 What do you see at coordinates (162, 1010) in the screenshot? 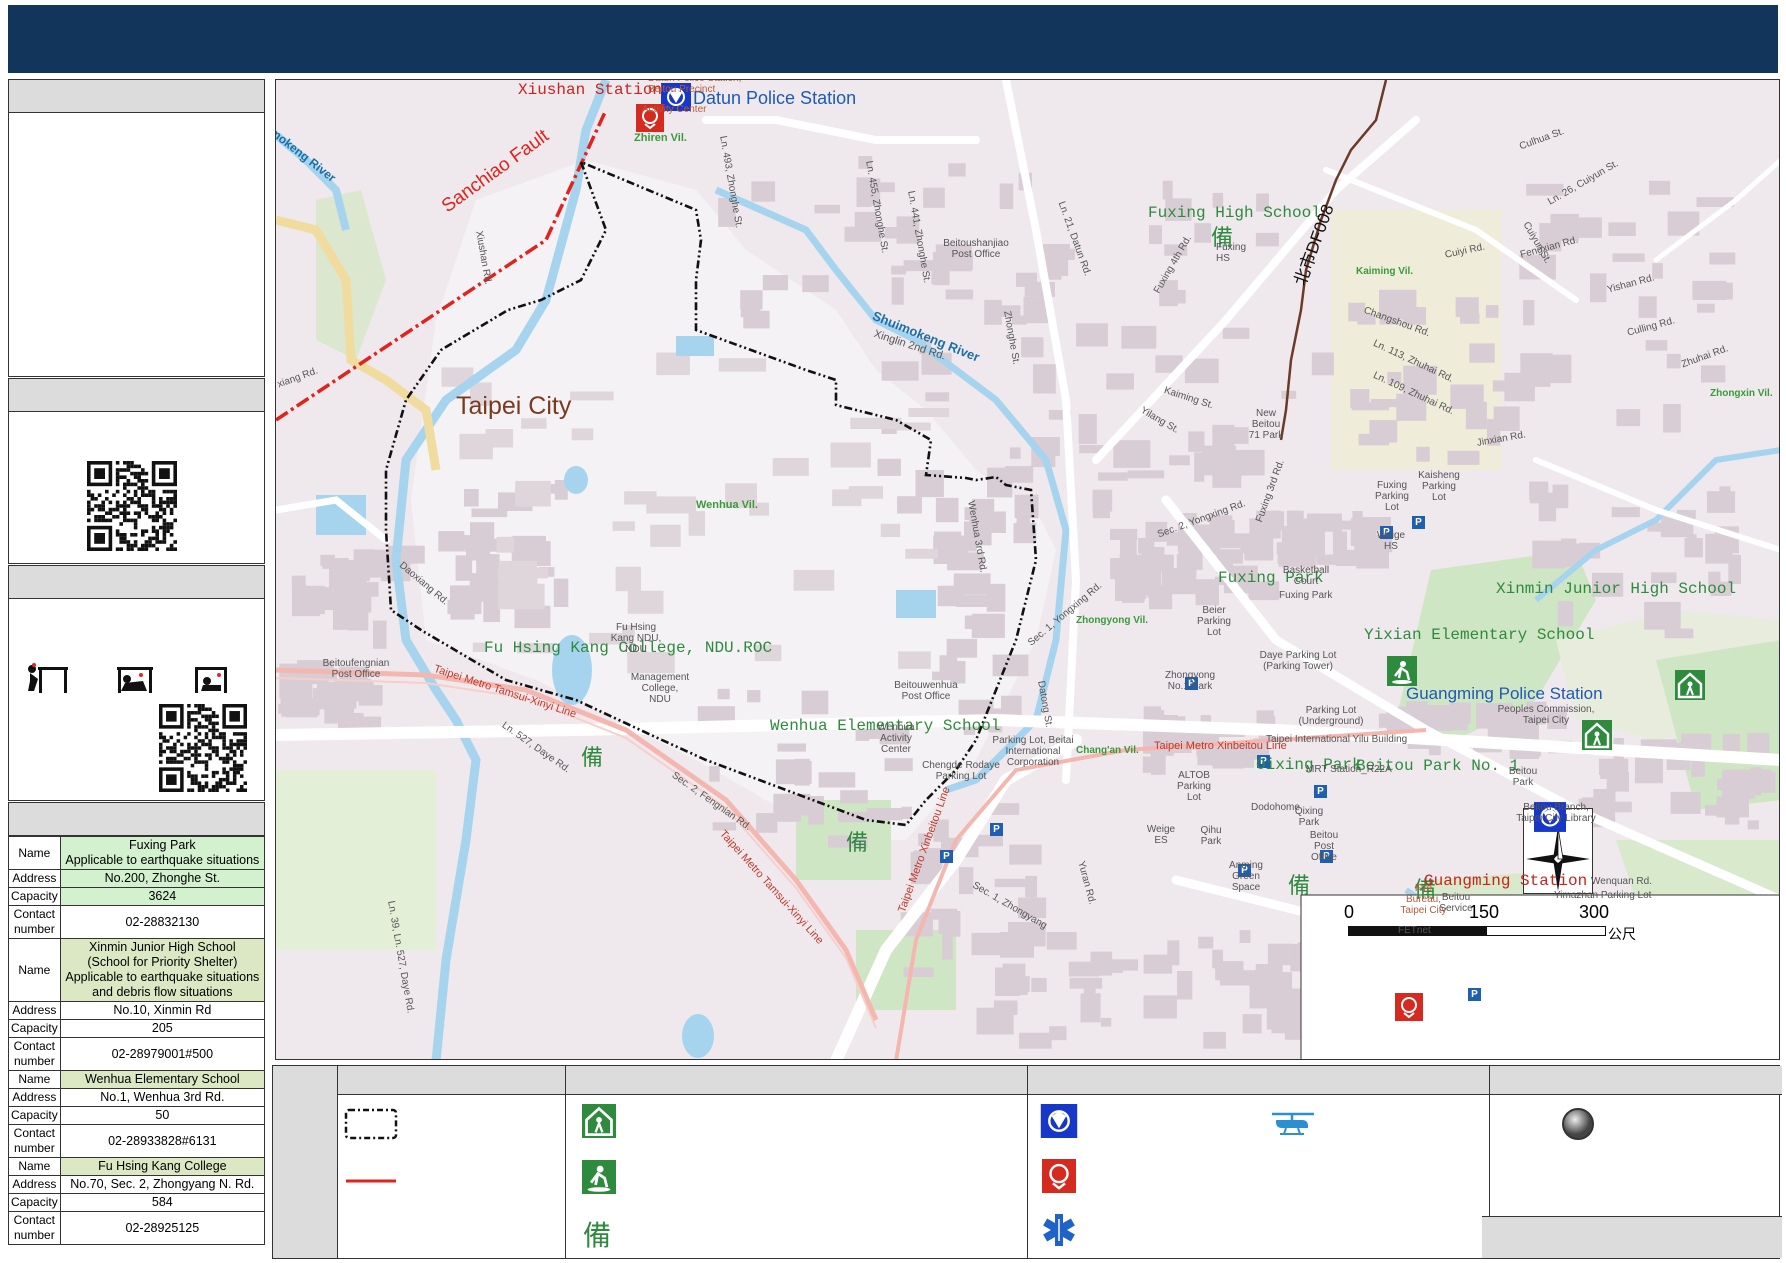
I see `table-value-cell: No.10, Xinmin Rd` at bounding box center [162, 1010].